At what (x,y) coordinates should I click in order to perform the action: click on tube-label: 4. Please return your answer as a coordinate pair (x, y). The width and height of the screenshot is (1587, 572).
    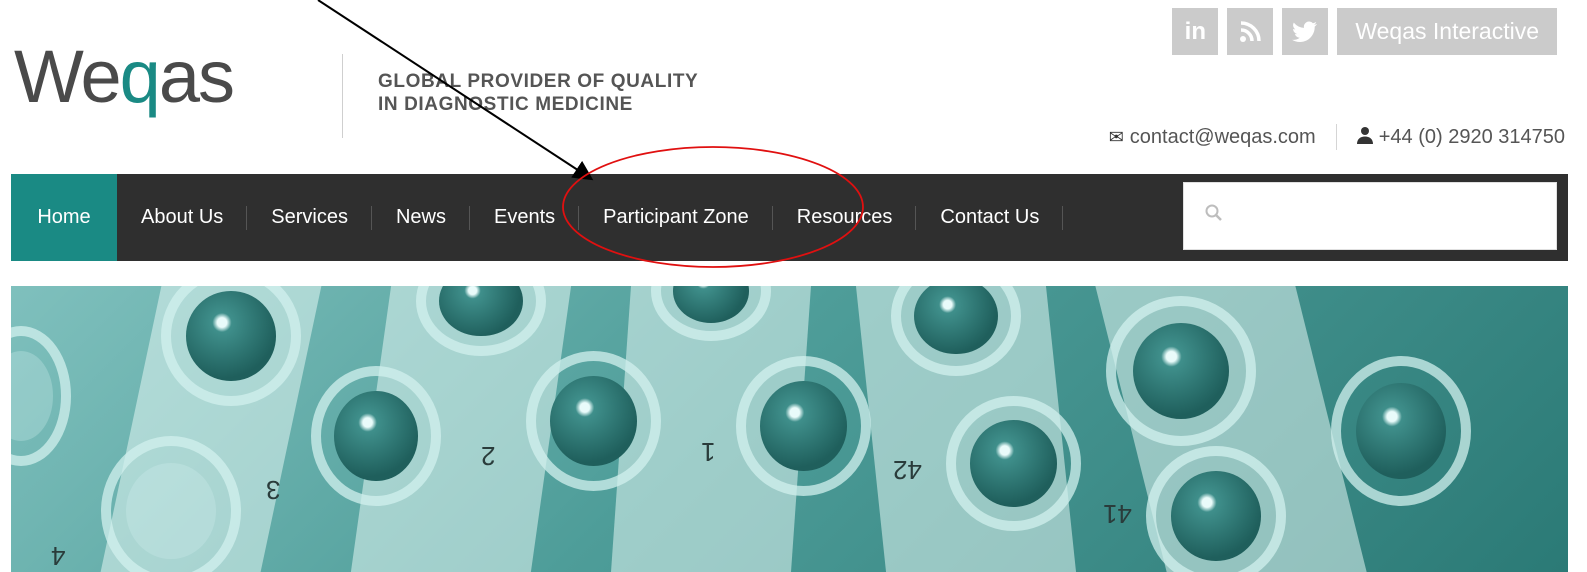
    Looking at the image, I should click on (58, 556).